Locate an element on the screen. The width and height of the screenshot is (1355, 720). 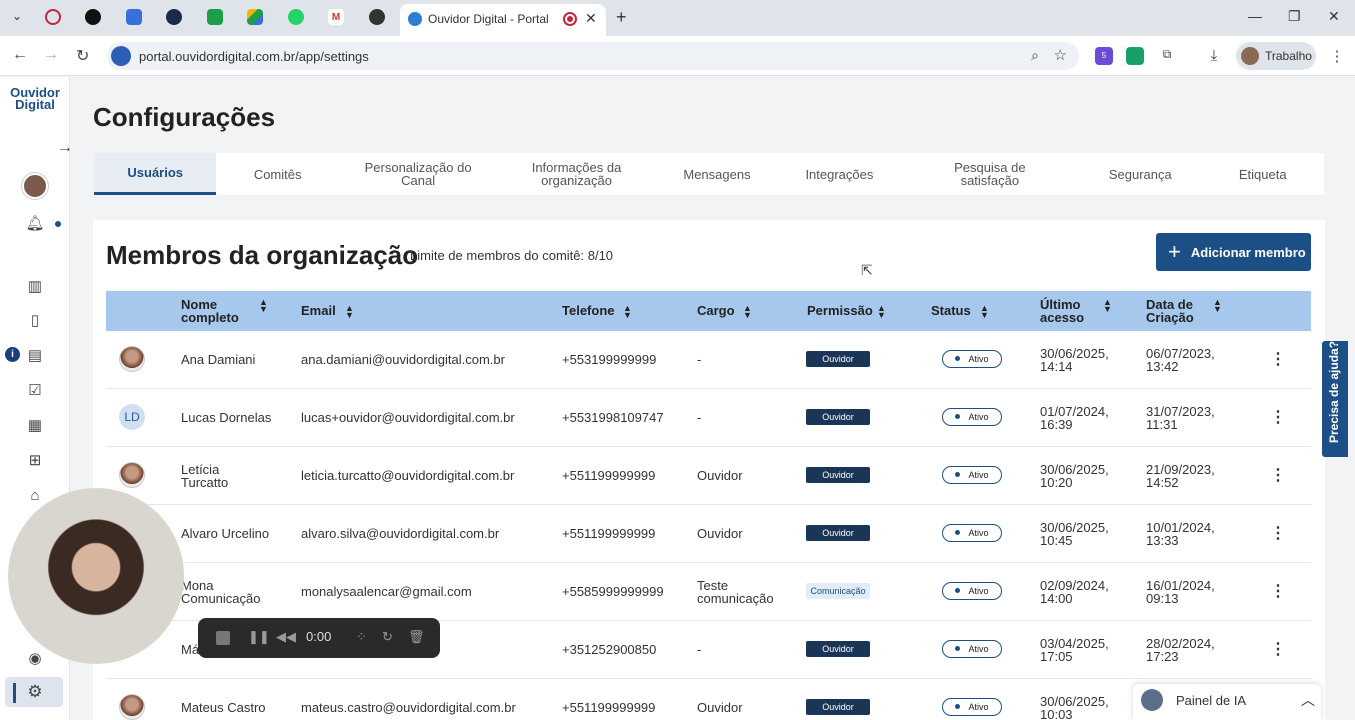
reload-icon: ↻ is located at coordinates (82, 56).